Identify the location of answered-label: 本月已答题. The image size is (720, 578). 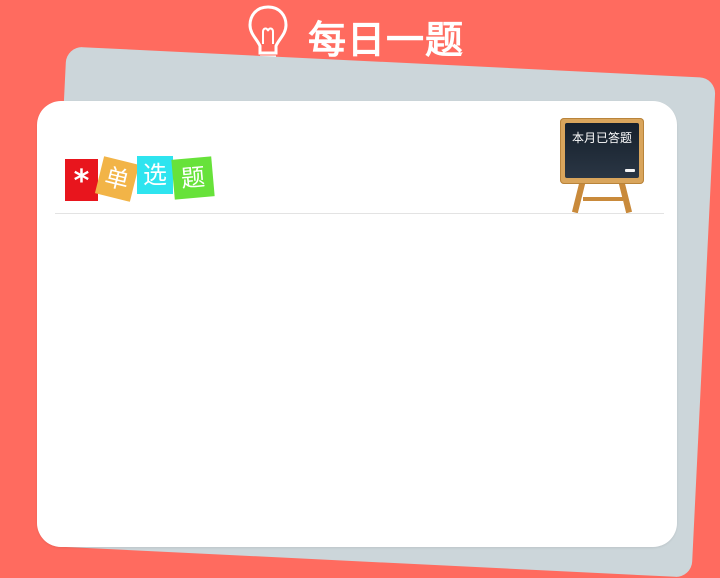
(601, 138).